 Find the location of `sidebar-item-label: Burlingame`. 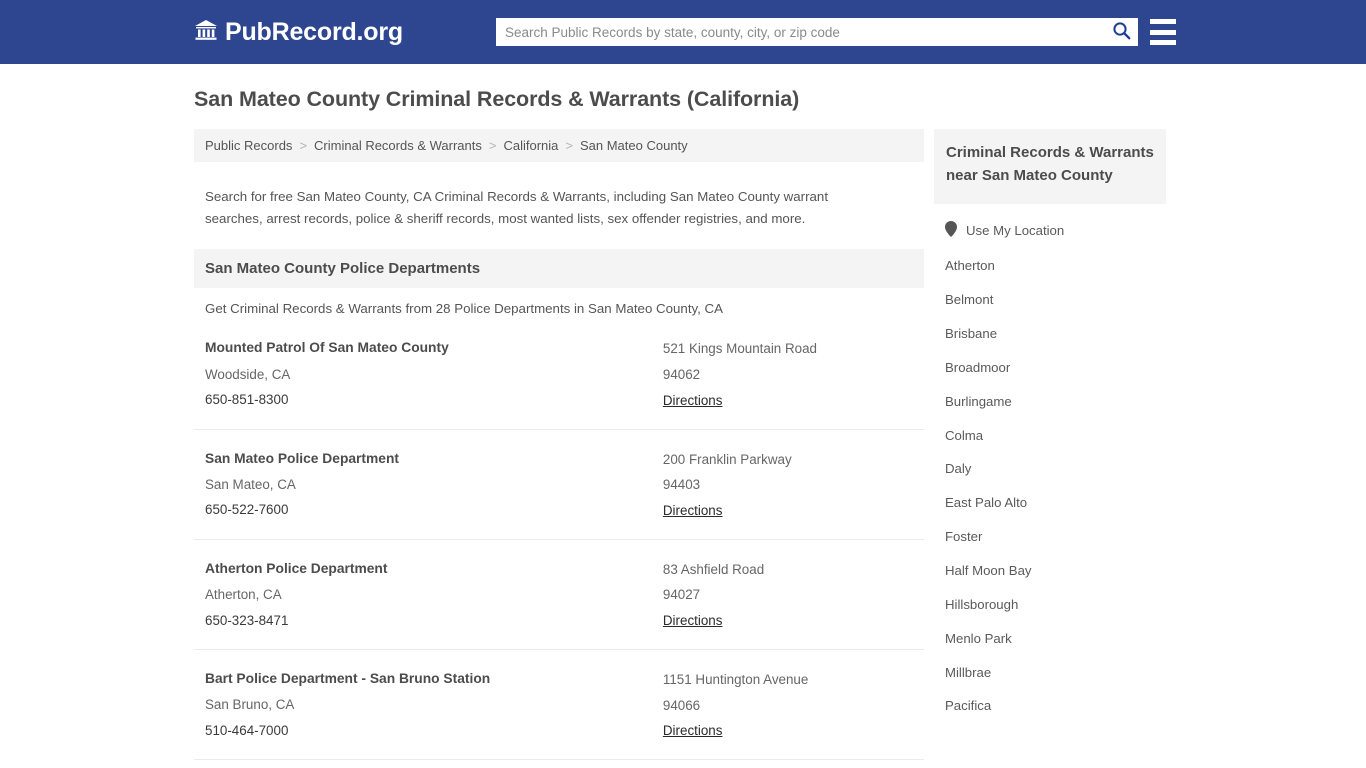

sidebar-item-label: Burlingame is located at coordinates (978, 401).